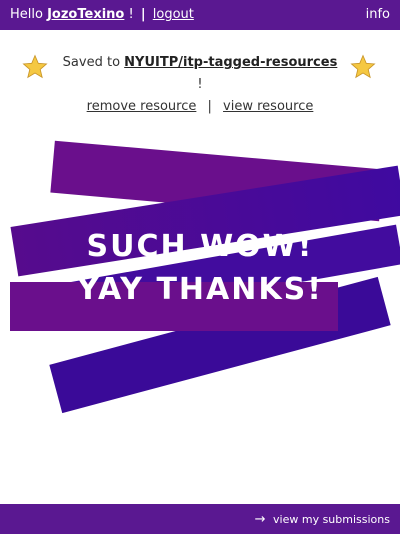 Image resolution: width=400 pixels, height=534 pixels. What do you see at coordinates (378, 14) in the screenshot?
I see `info-link: info` at bounding box center [378, 14].